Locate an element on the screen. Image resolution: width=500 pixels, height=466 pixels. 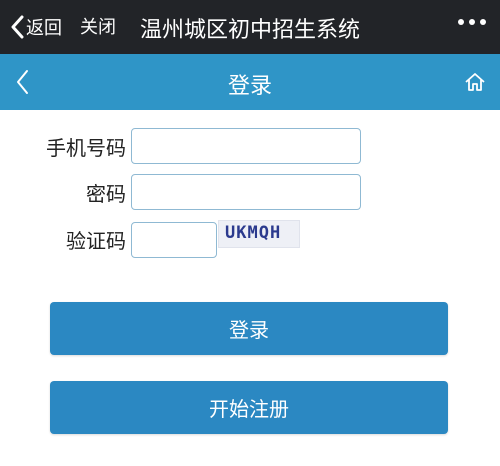
password-label: 密码 is located at coordinates (106, 194).